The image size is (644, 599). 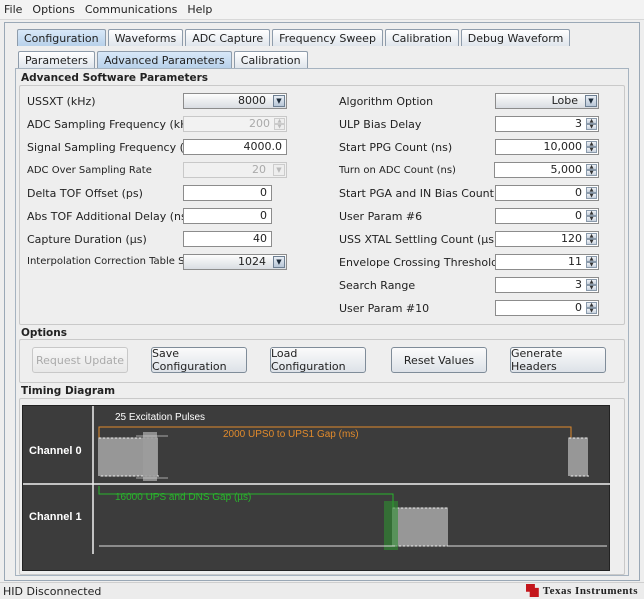 I want to click on channel-1-pulse-train, so click(x=420, y=527).